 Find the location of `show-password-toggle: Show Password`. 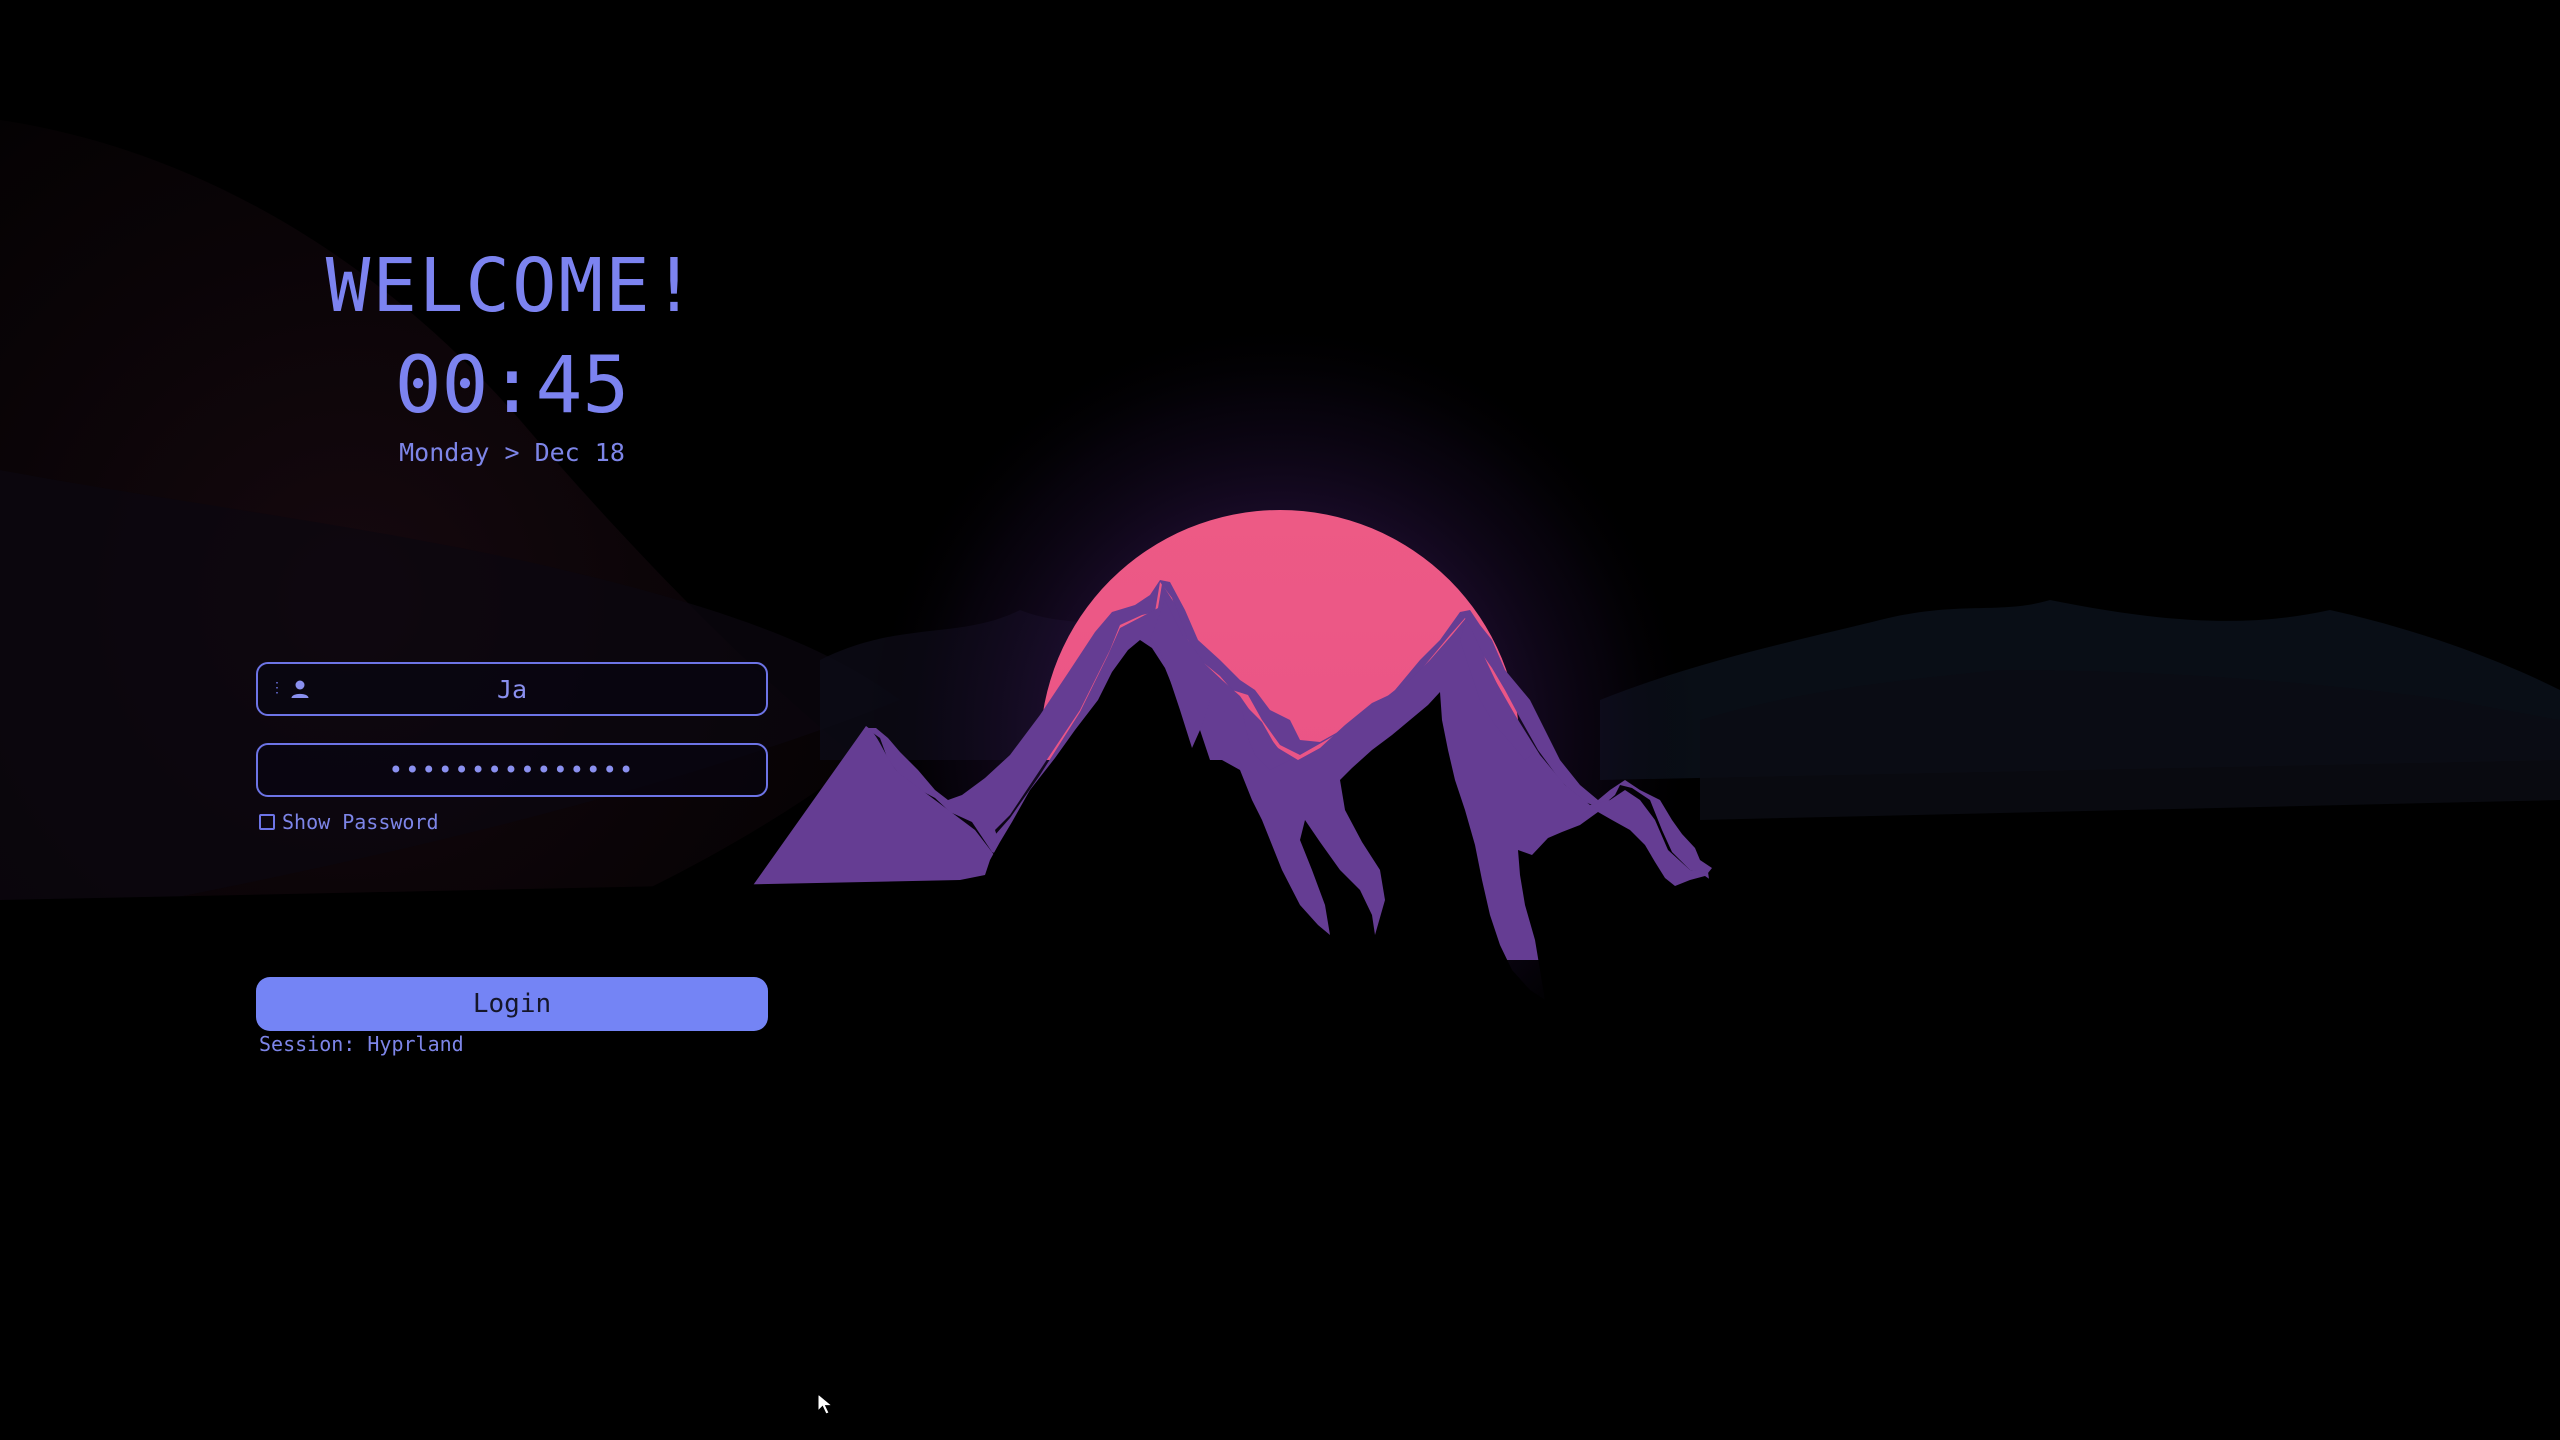

show-password-toggle: Show Password is located at coordinates (349, 822).